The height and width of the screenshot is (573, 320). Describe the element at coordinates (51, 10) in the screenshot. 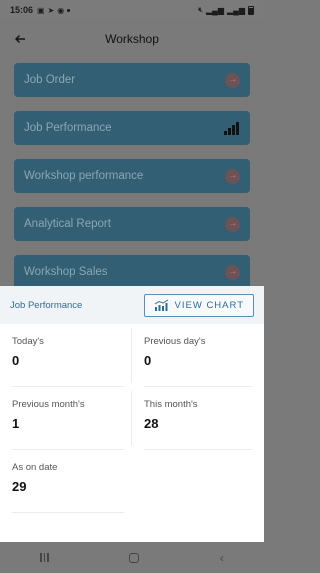

I see `telegram-notification-icon: ➤` at that location.